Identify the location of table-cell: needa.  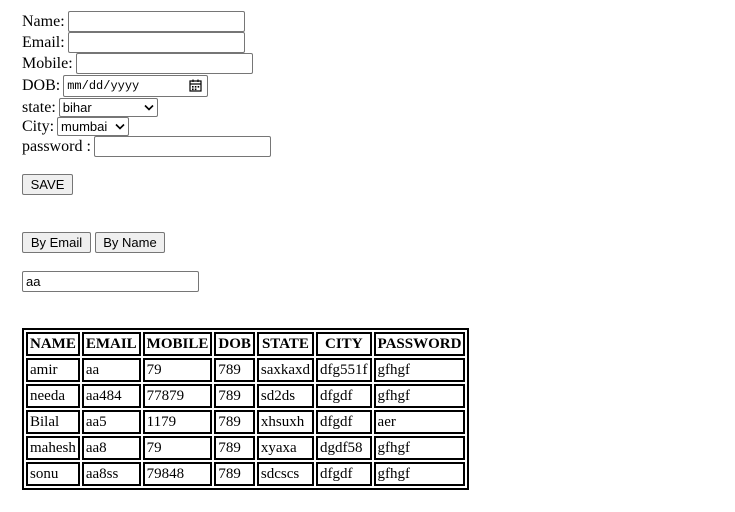
(53, 396).